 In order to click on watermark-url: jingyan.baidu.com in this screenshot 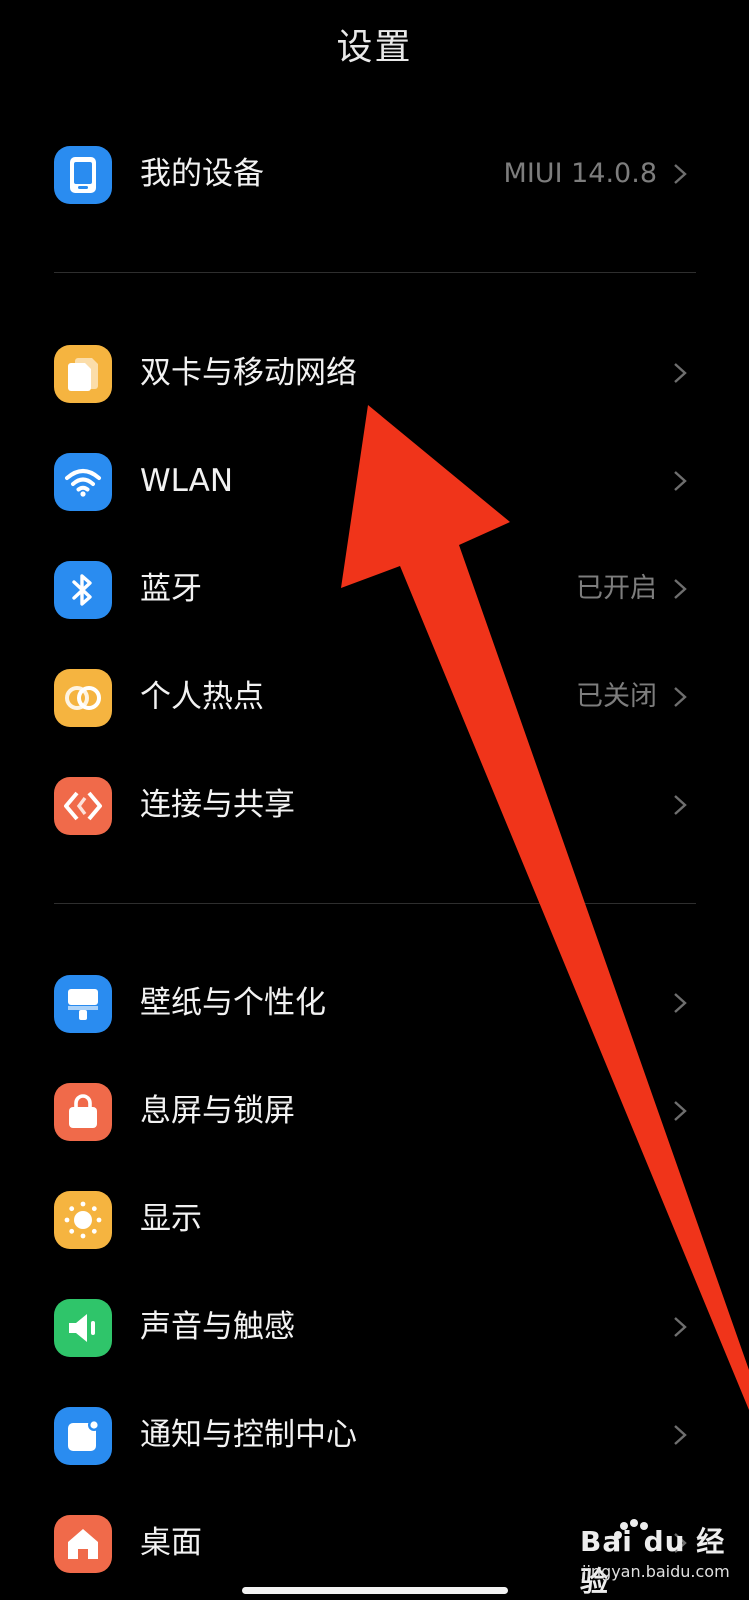, I will do `click(656, 1571)`.